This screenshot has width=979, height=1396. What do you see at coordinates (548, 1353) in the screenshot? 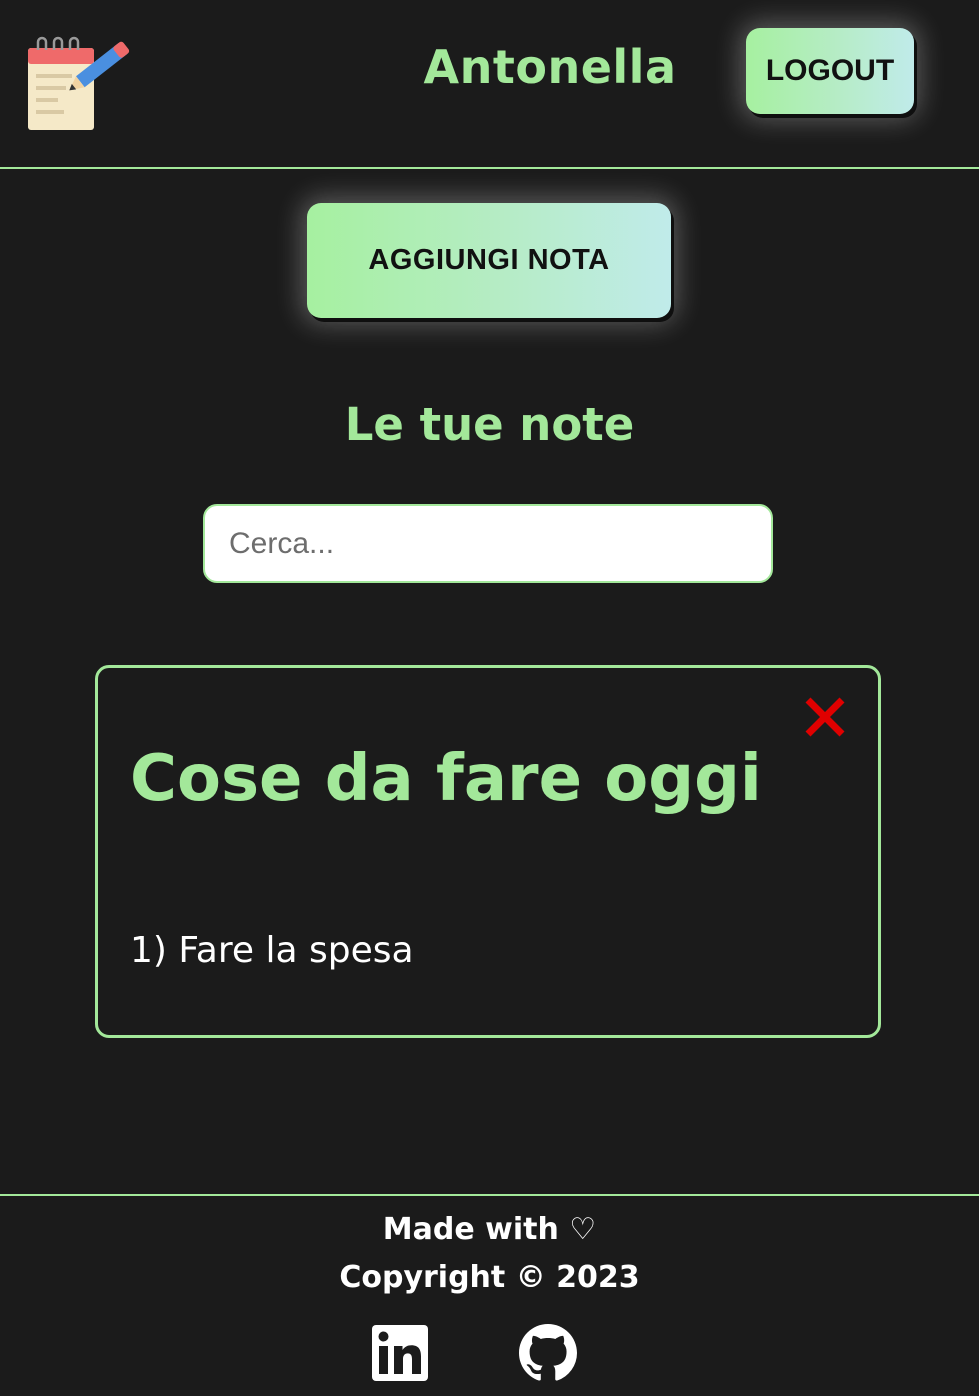
I see `github-icon` at bounding box center [548, 1353].